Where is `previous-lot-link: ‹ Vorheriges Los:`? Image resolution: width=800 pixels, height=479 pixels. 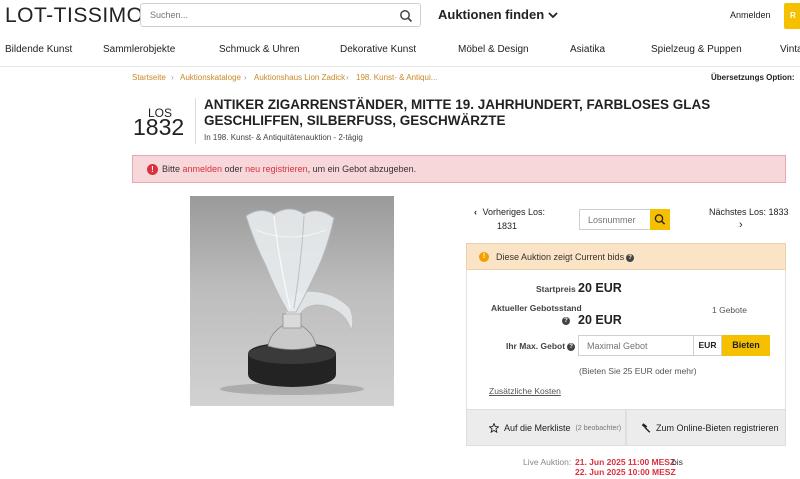 previous-lot-link: ‹ Vorheriges Los: is located at coordinates (509, 212).